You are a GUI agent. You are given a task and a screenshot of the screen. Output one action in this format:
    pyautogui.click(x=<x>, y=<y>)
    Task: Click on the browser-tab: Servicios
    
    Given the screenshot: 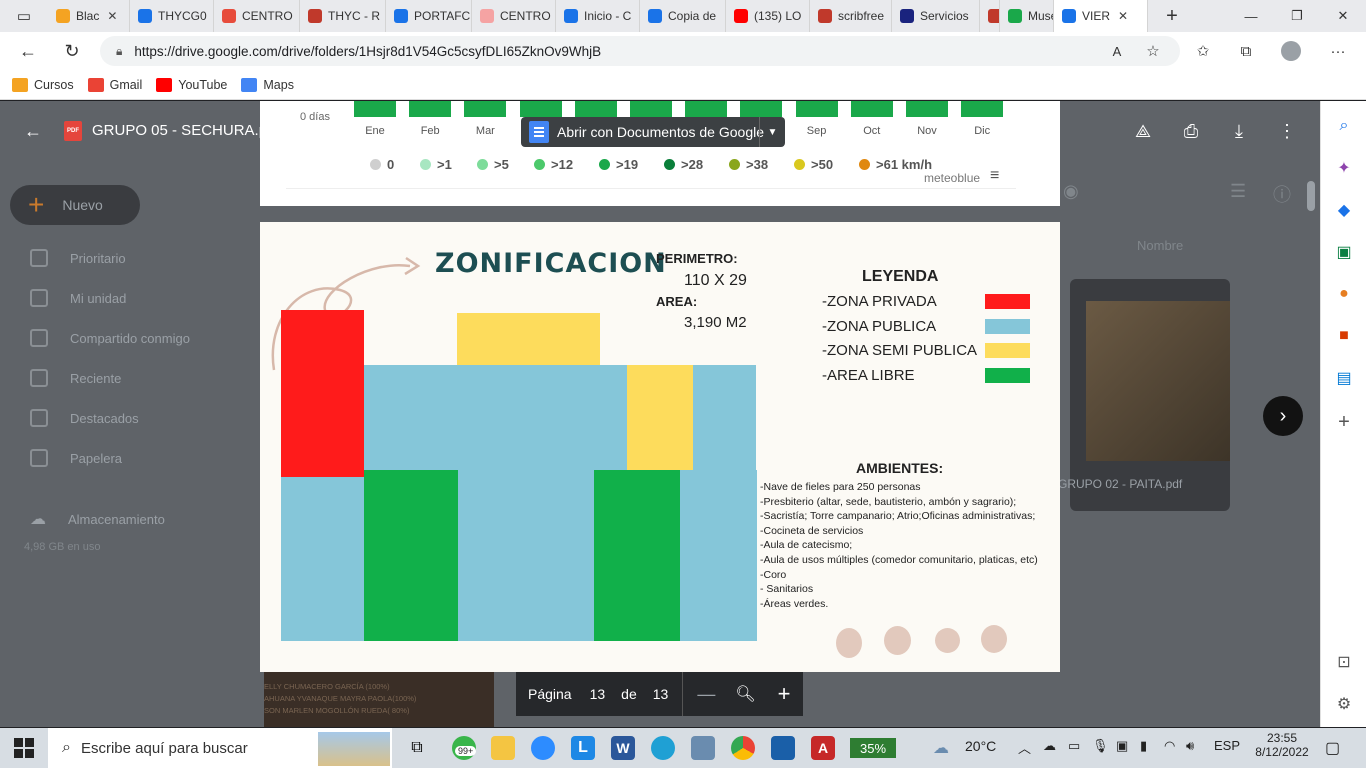 What is the action you would take?
    pyautogui.click(x=936, y=16)
    